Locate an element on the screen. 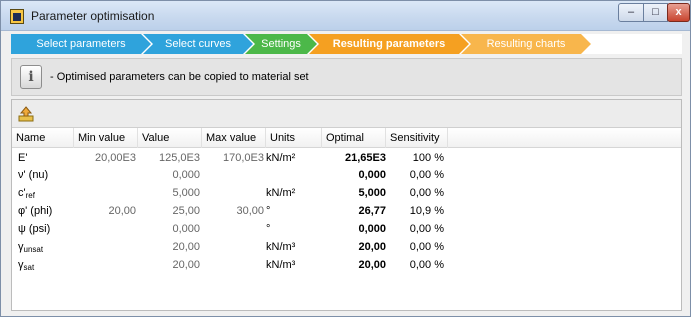 The height and width of the screenshot is (317, 691). close-button: x is located at coordinates (678, 12).